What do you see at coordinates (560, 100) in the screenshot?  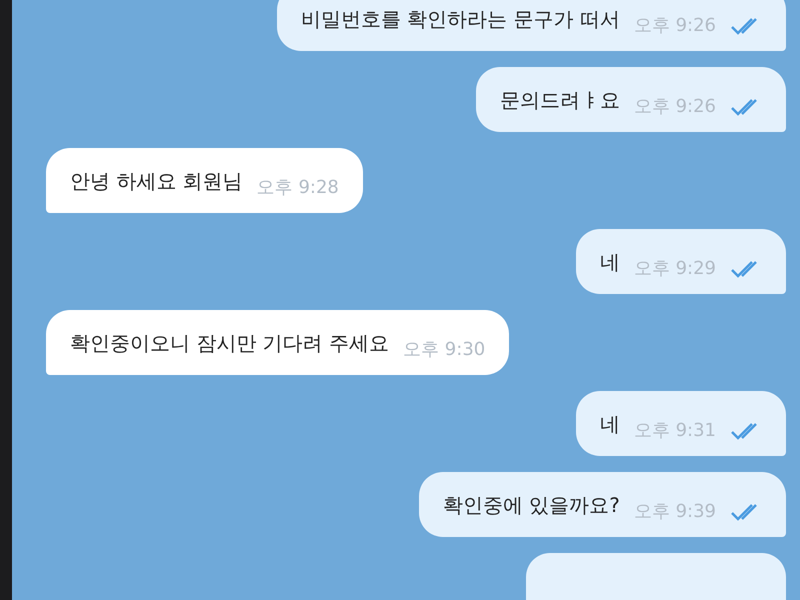 I see `message-text: 문의드려ㅑ요` at bounding box center [560, 100].